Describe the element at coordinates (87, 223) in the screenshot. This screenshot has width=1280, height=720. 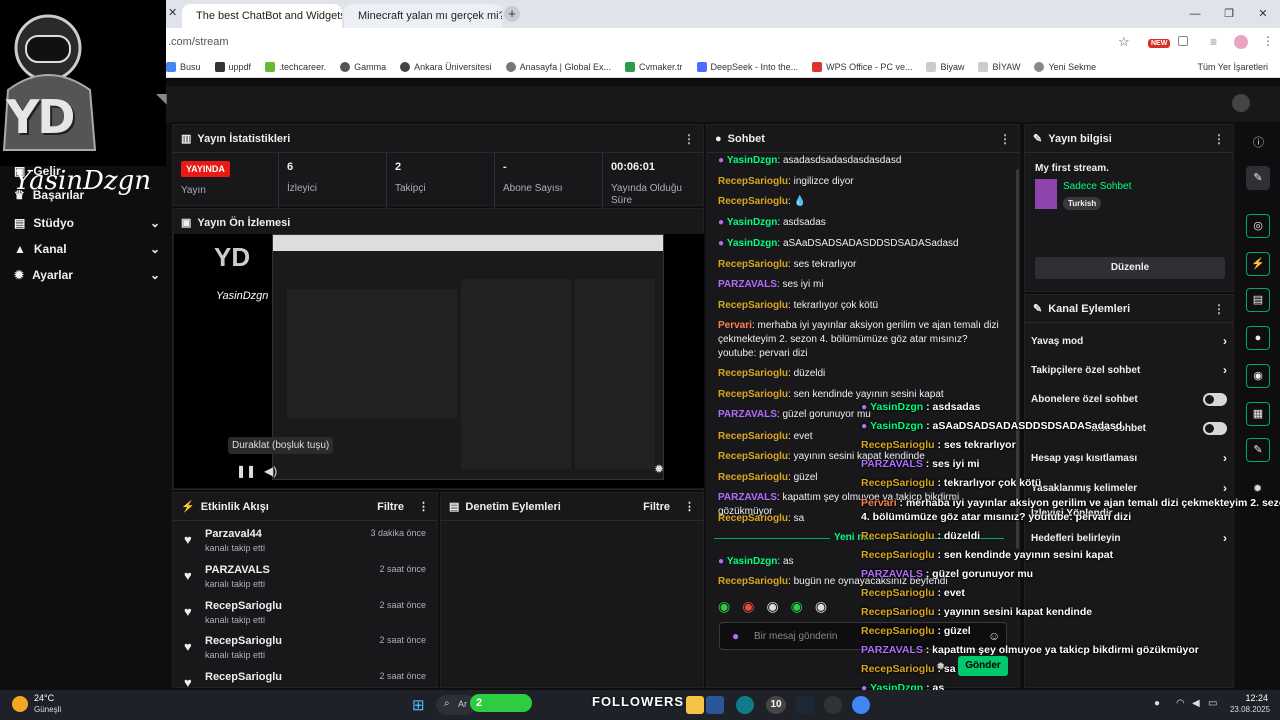
I see `sidebar-item-studio: ▤ Stüdyo ⌄` at that location.